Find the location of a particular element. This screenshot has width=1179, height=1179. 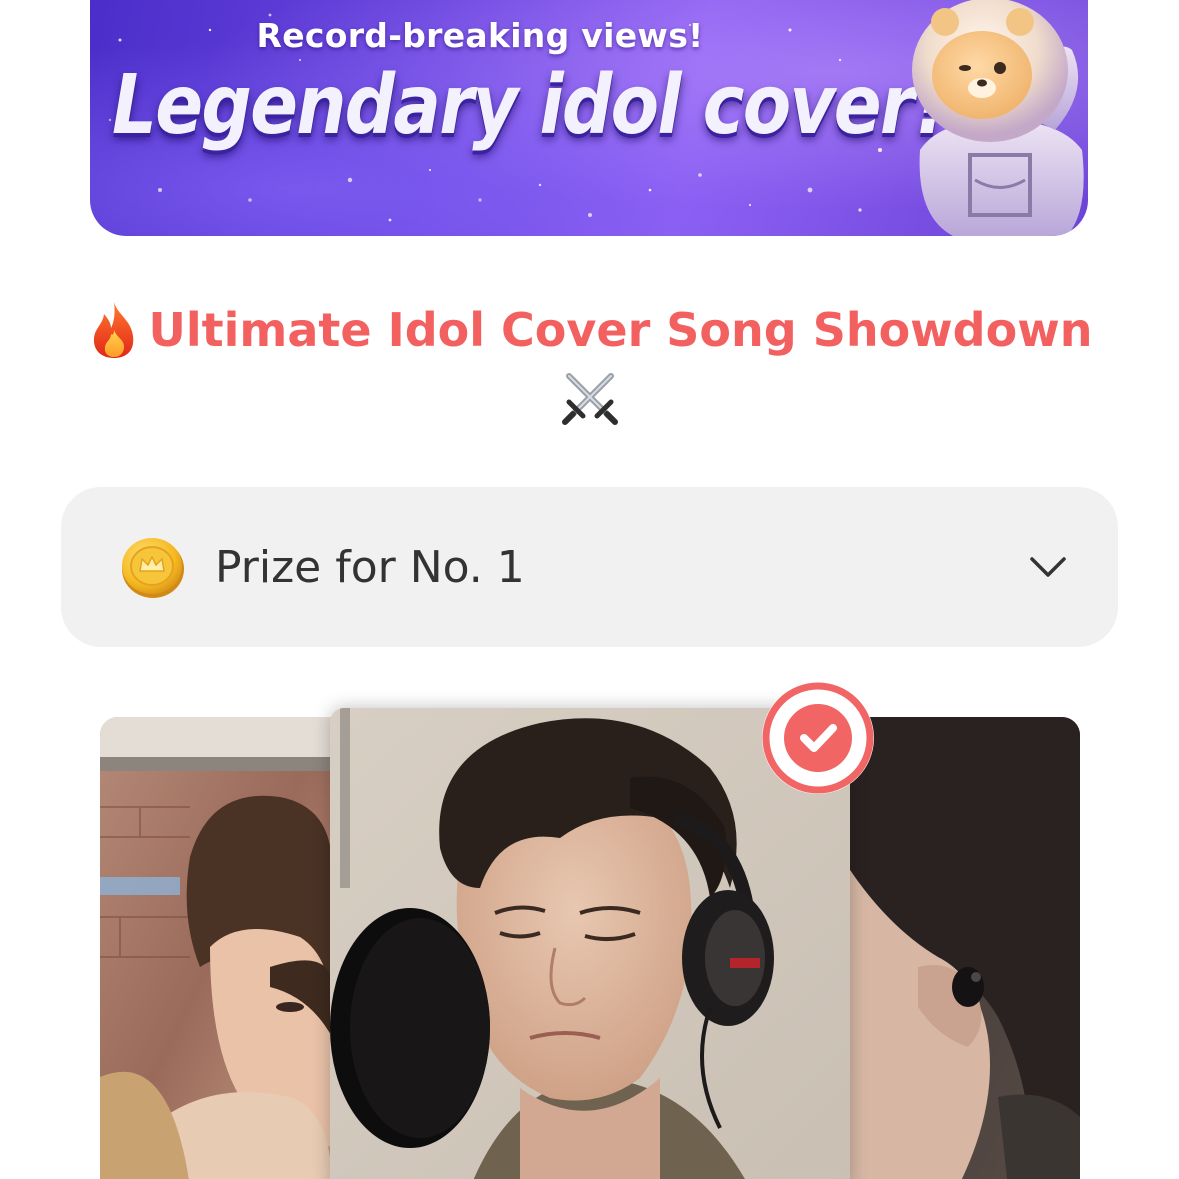

cover-card-left is located at coordinates (216, 948).